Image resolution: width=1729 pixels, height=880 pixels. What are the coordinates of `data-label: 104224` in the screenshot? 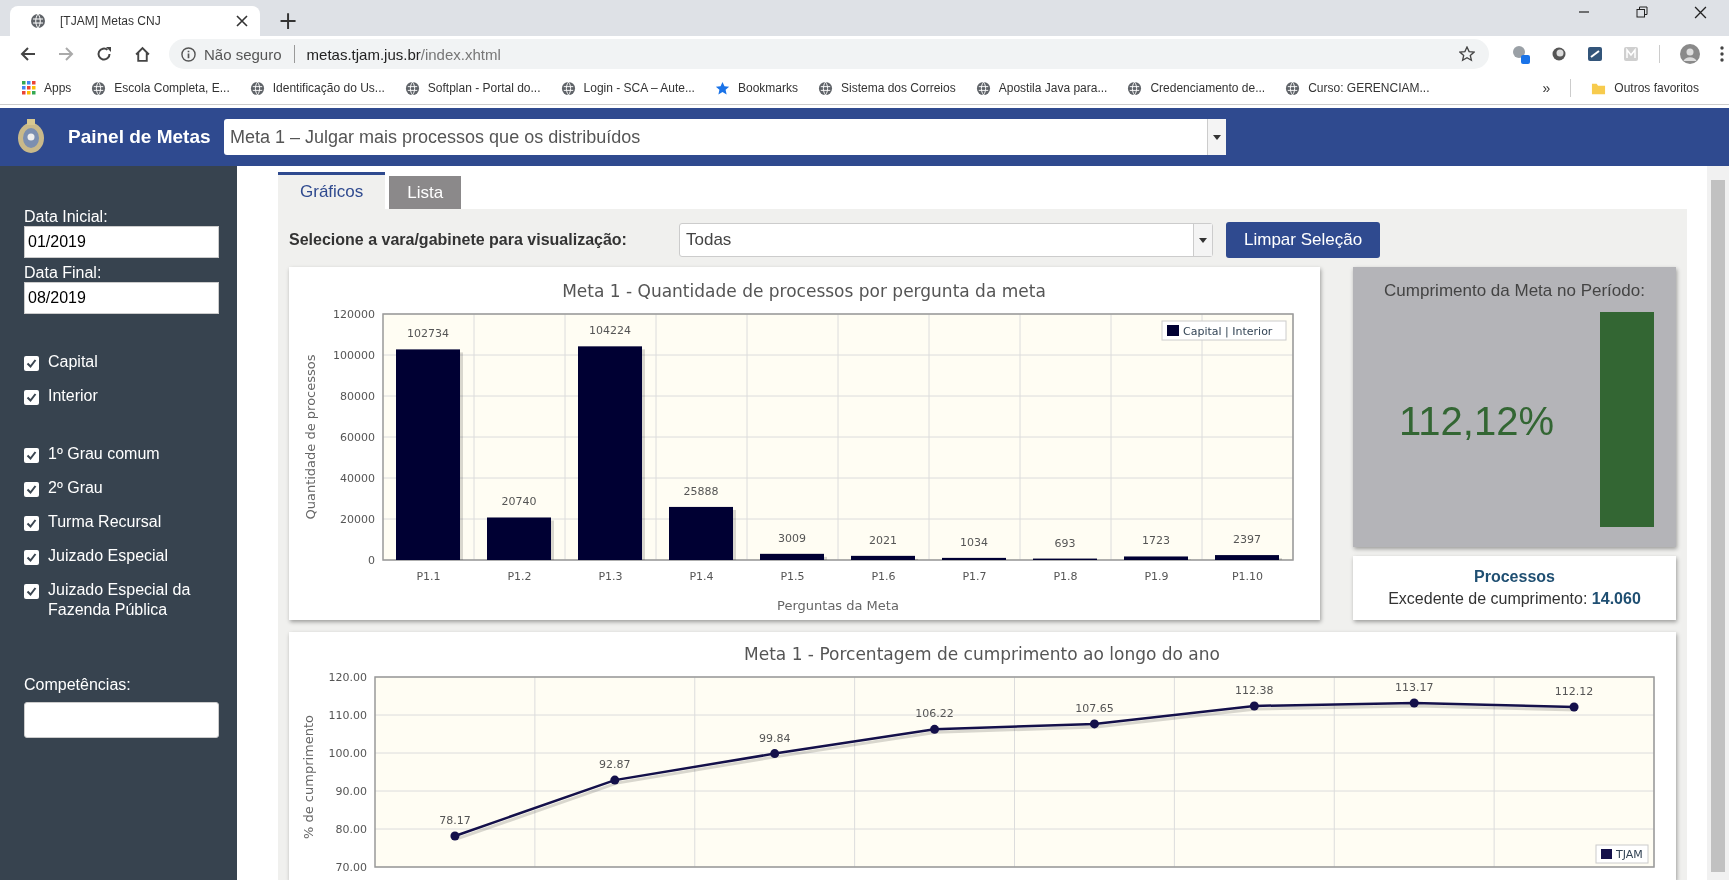 It's located at (610, 331).